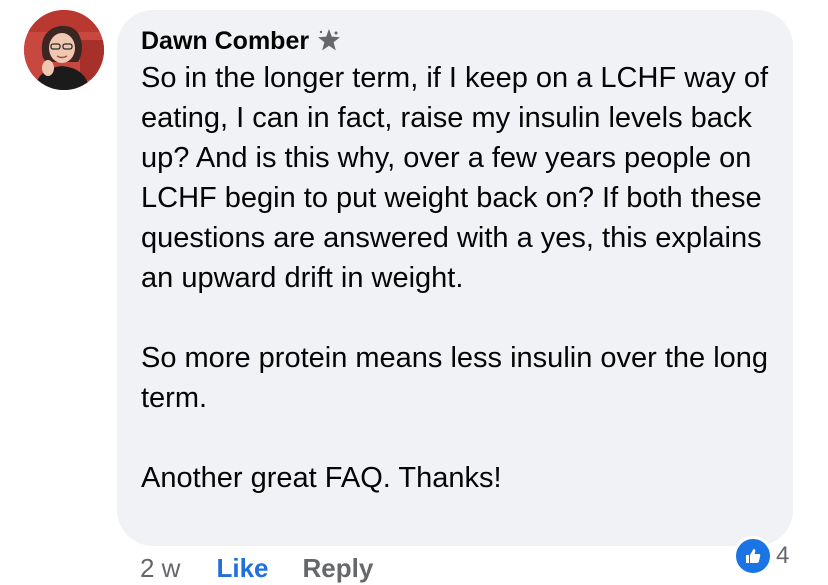 Image resolution: width=828 pixels, height=585 pixels. I want to click on avatar, so click(64, 50).